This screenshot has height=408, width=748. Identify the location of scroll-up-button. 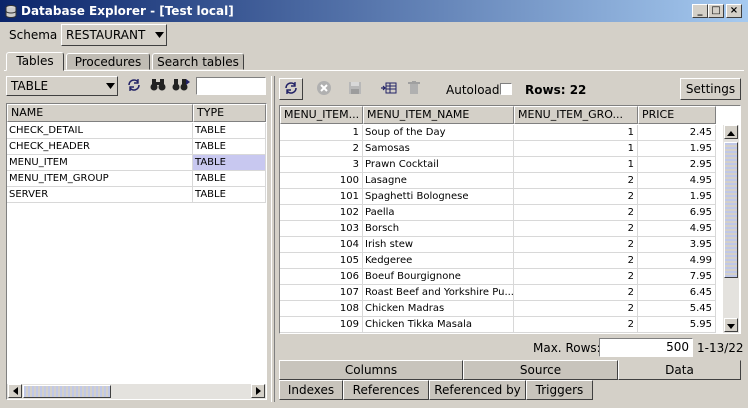
(731, 132).